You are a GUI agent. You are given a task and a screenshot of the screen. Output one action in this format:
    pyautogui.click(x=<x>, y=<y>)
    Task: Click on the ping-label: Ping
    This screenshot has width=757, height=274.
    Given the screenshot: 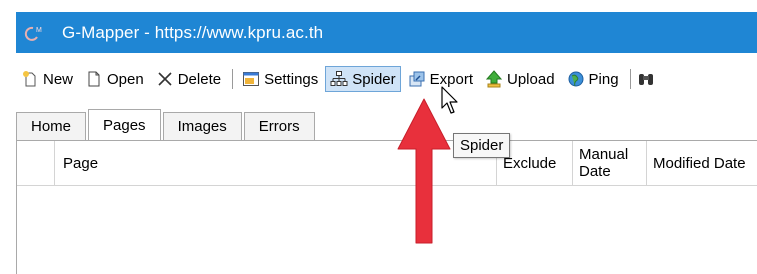 What is the action you would take?
    pyautogui.click(x=603, y=79)
    